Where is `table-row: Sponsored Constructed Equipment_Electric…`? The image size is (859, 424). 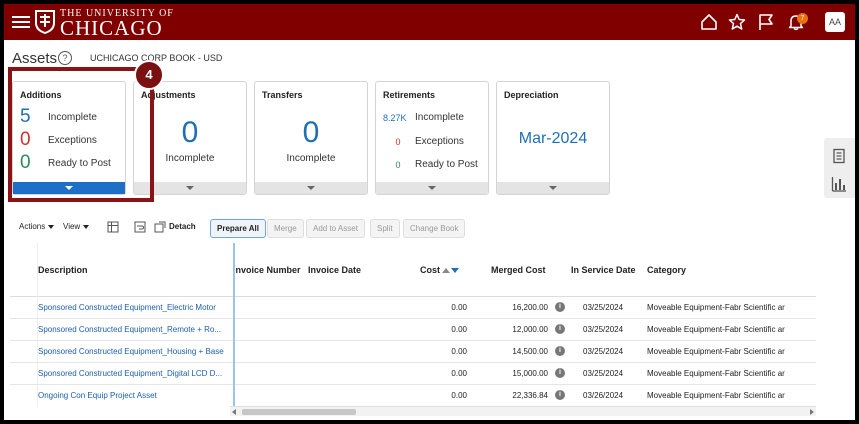 table-row: Sponsored Constructed Equipment_Electric… is located at coordinates (413, 308).